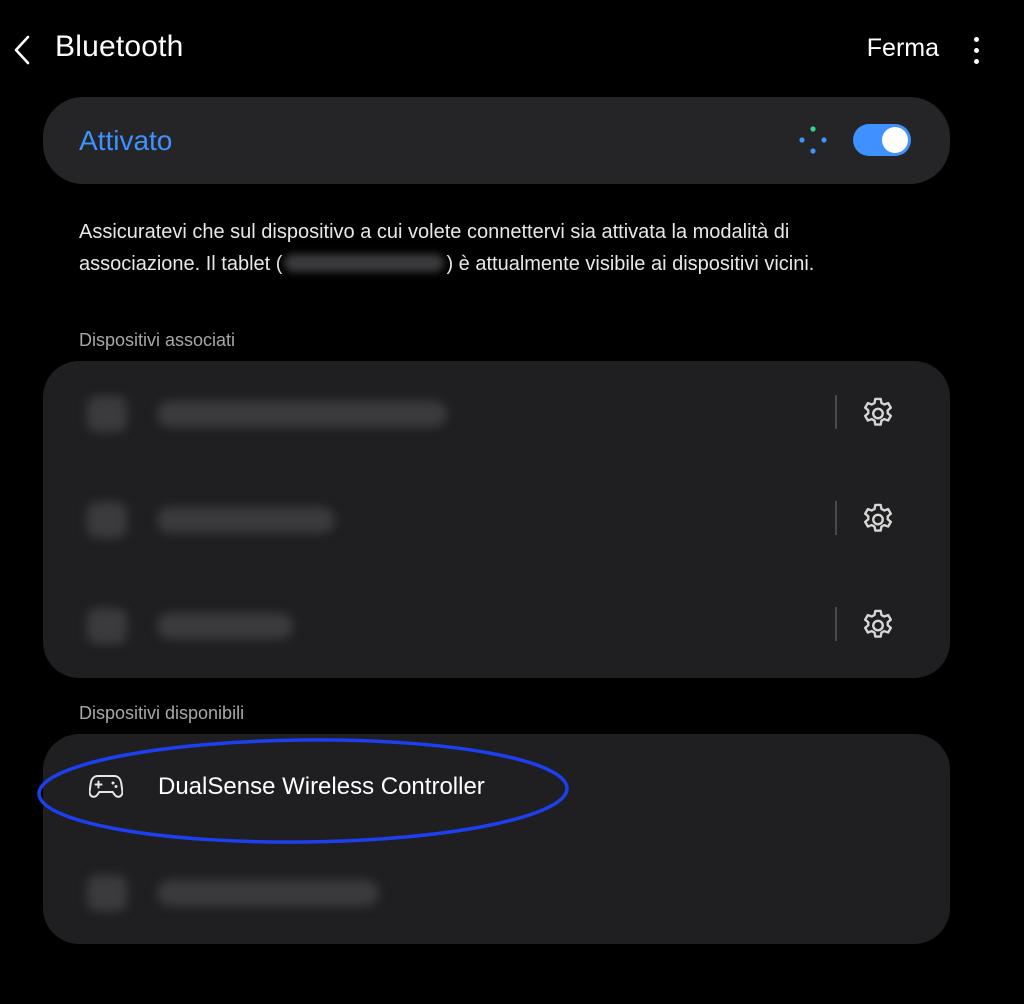  What do you see at coordinates (106, 786) in the screenshot?
I see `gamepad-icon` at bounding box center [106, 786].